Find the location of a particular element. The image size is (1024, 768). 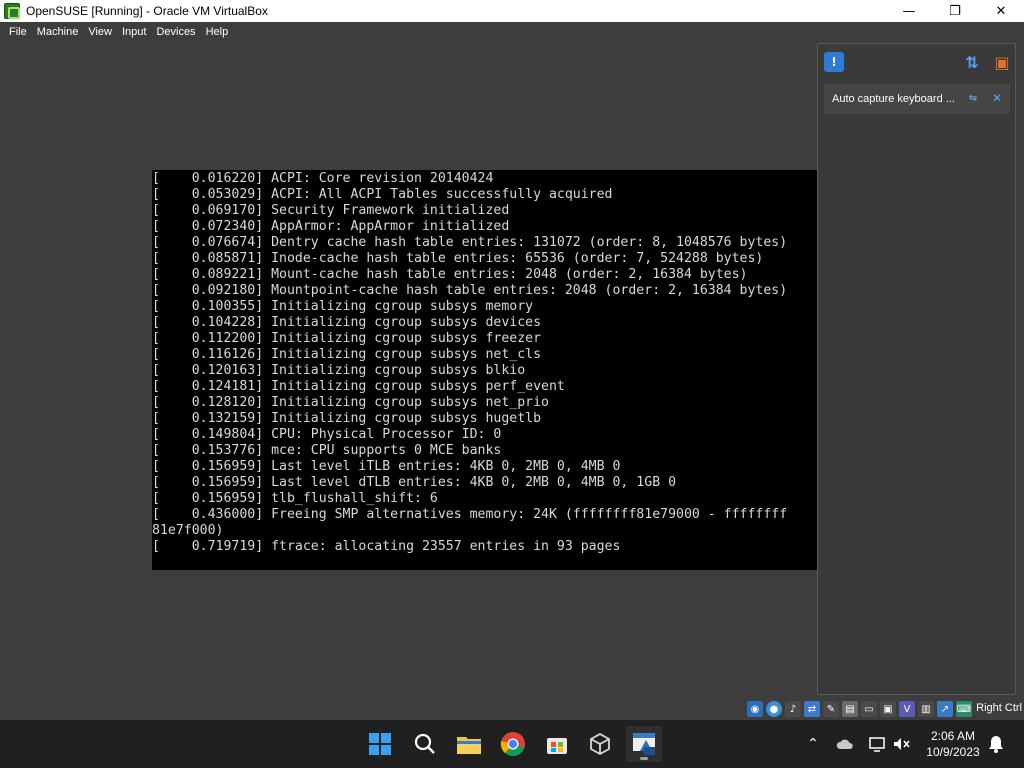

menu-help: Help is located at coordinates (217, 32).